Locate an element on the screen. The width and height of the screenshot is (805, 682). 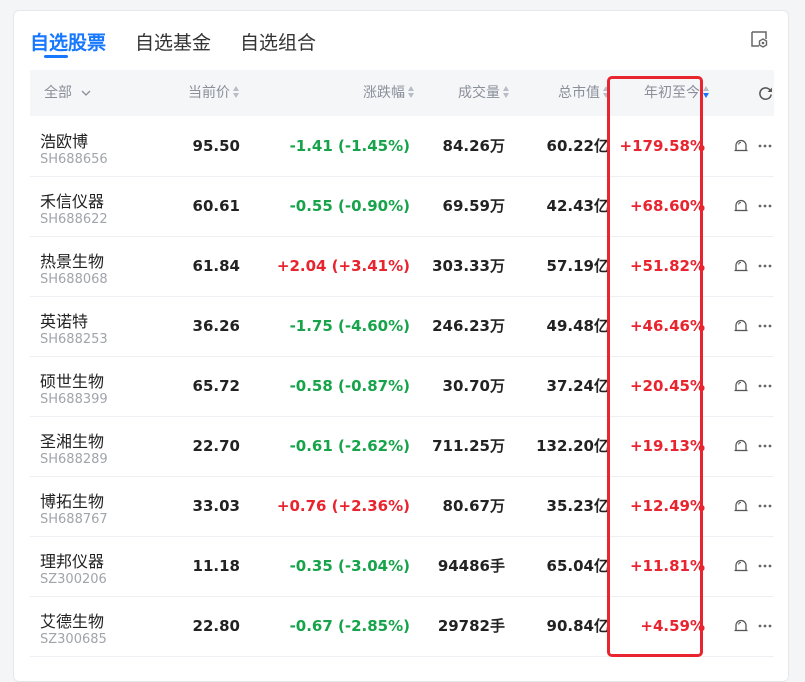
stock-name: 禾信仪器 is located at coordinates (72, 200).